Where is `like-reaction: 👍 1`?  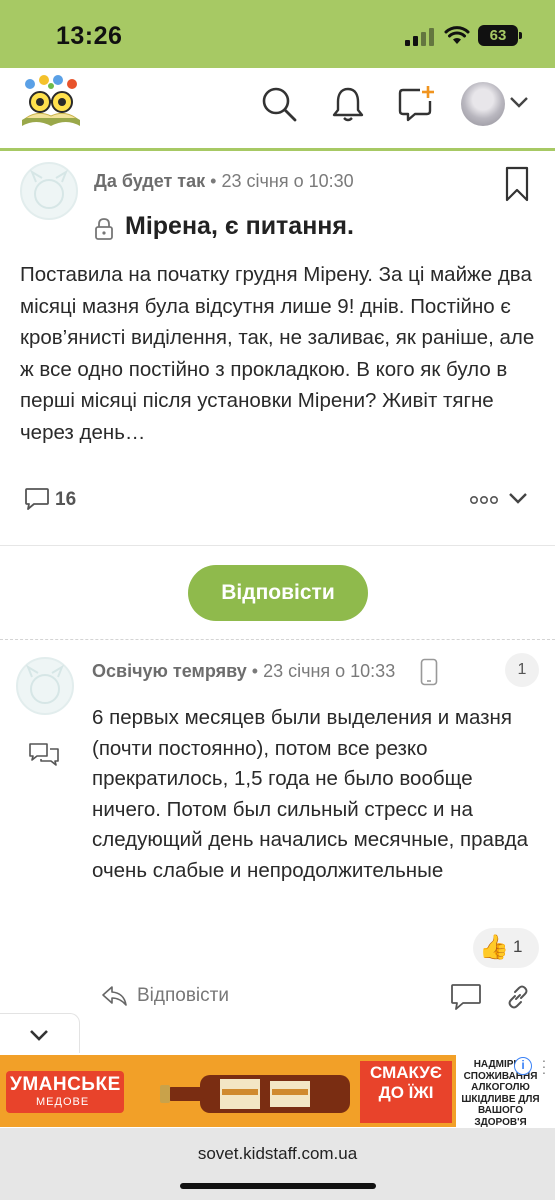
like-reaction: 👍 1 is located at coordinates (506, 948).